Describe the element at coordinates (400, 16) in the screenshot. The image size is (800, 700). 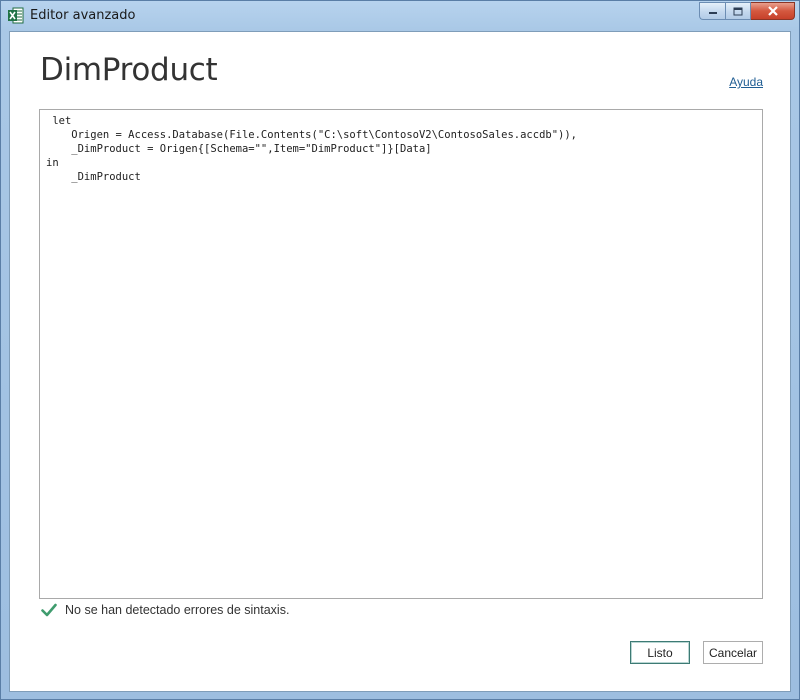
I see `title-bar: Editor avanzado` at that location.